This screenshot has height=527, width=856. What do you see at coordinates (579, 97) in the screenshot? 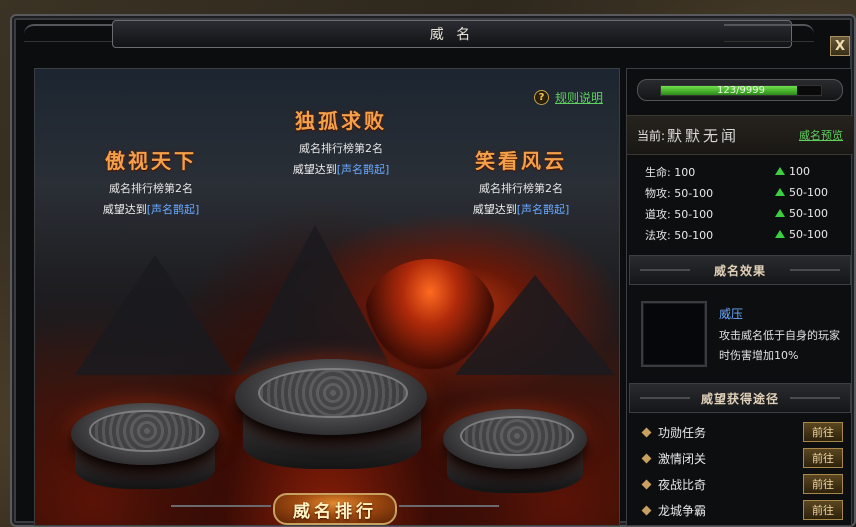
I see `rules-link: 规则说明` at bounding box center [579, 97].